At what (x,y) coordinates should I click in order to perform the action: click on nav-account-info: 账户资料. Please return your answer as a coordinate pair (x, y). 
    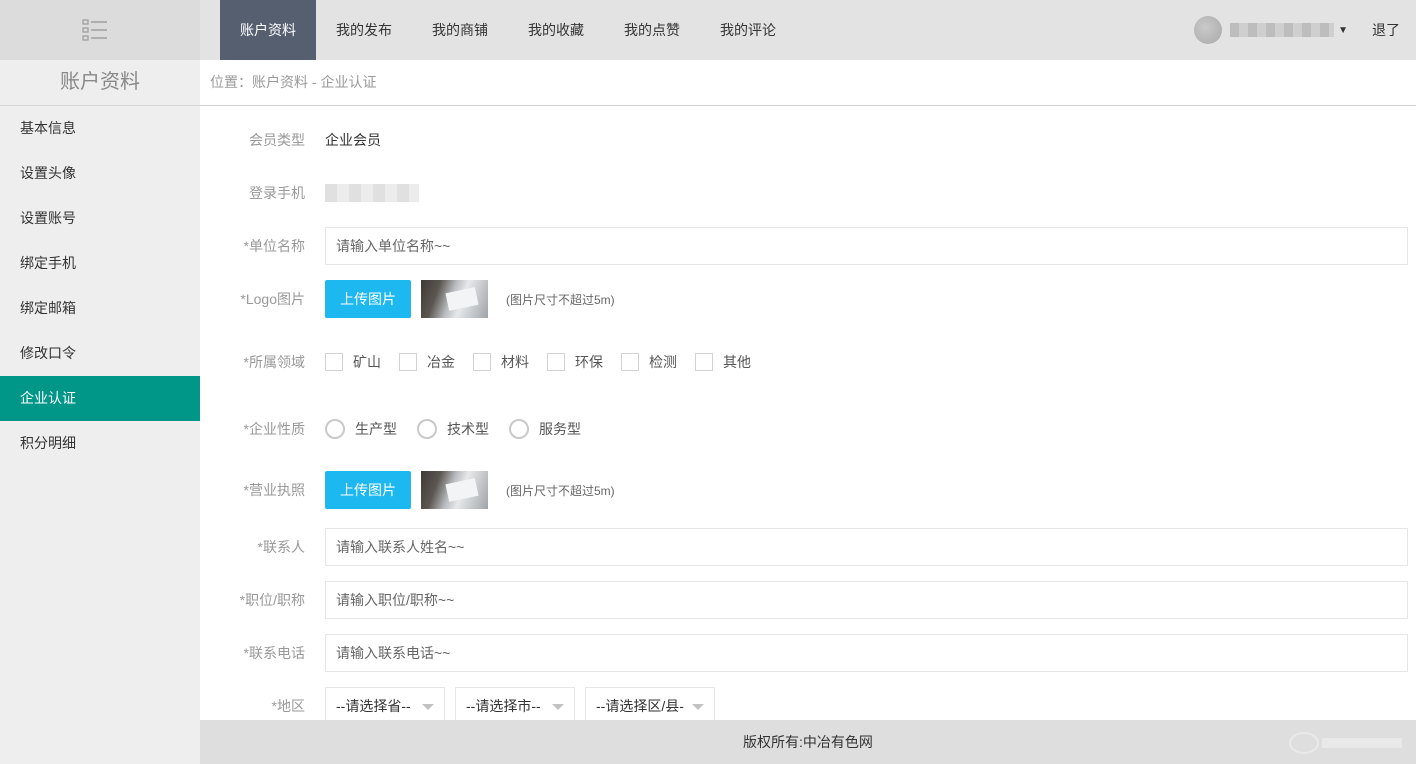
    Looking at the image, I should click on (268, 30).